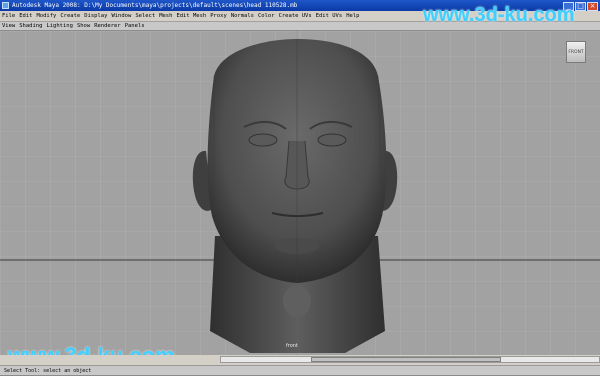 This screenshot has height=376, width=600. What do you see at coordinates (297, 301) in the screenshot?
I see `neck-adam-apple` at bounding box center [297, 301].